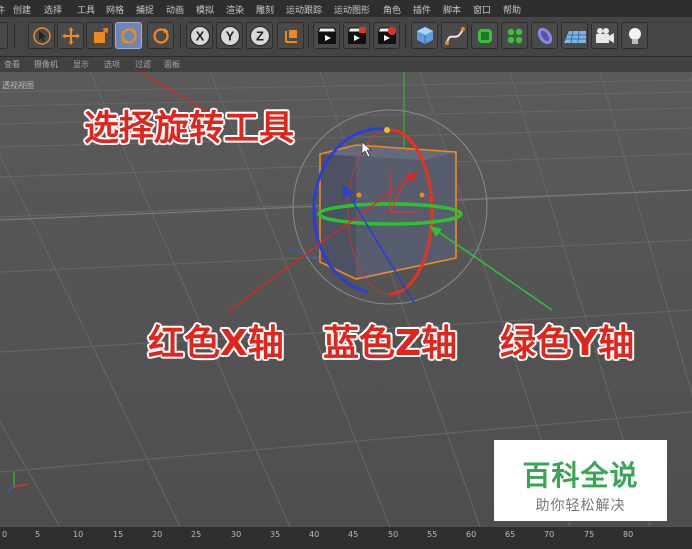  I want to click on scale-button, so click(99, 35).